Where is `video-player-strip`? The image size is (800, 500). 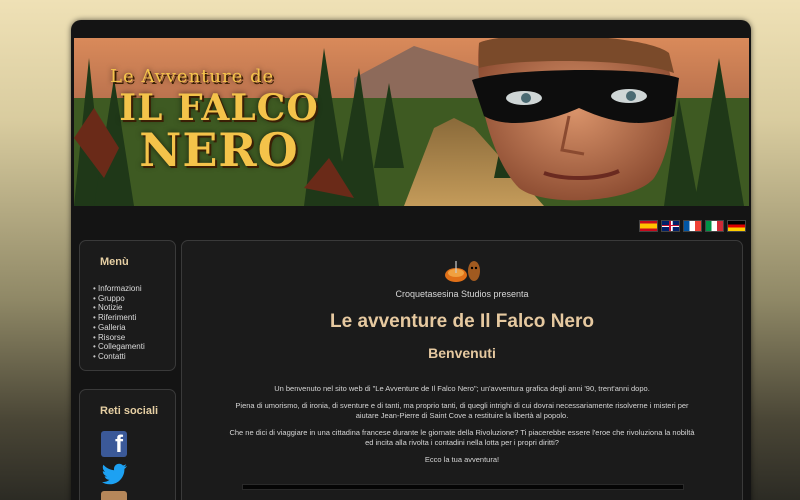
video-player-strip is located at coordinates (463, 487).